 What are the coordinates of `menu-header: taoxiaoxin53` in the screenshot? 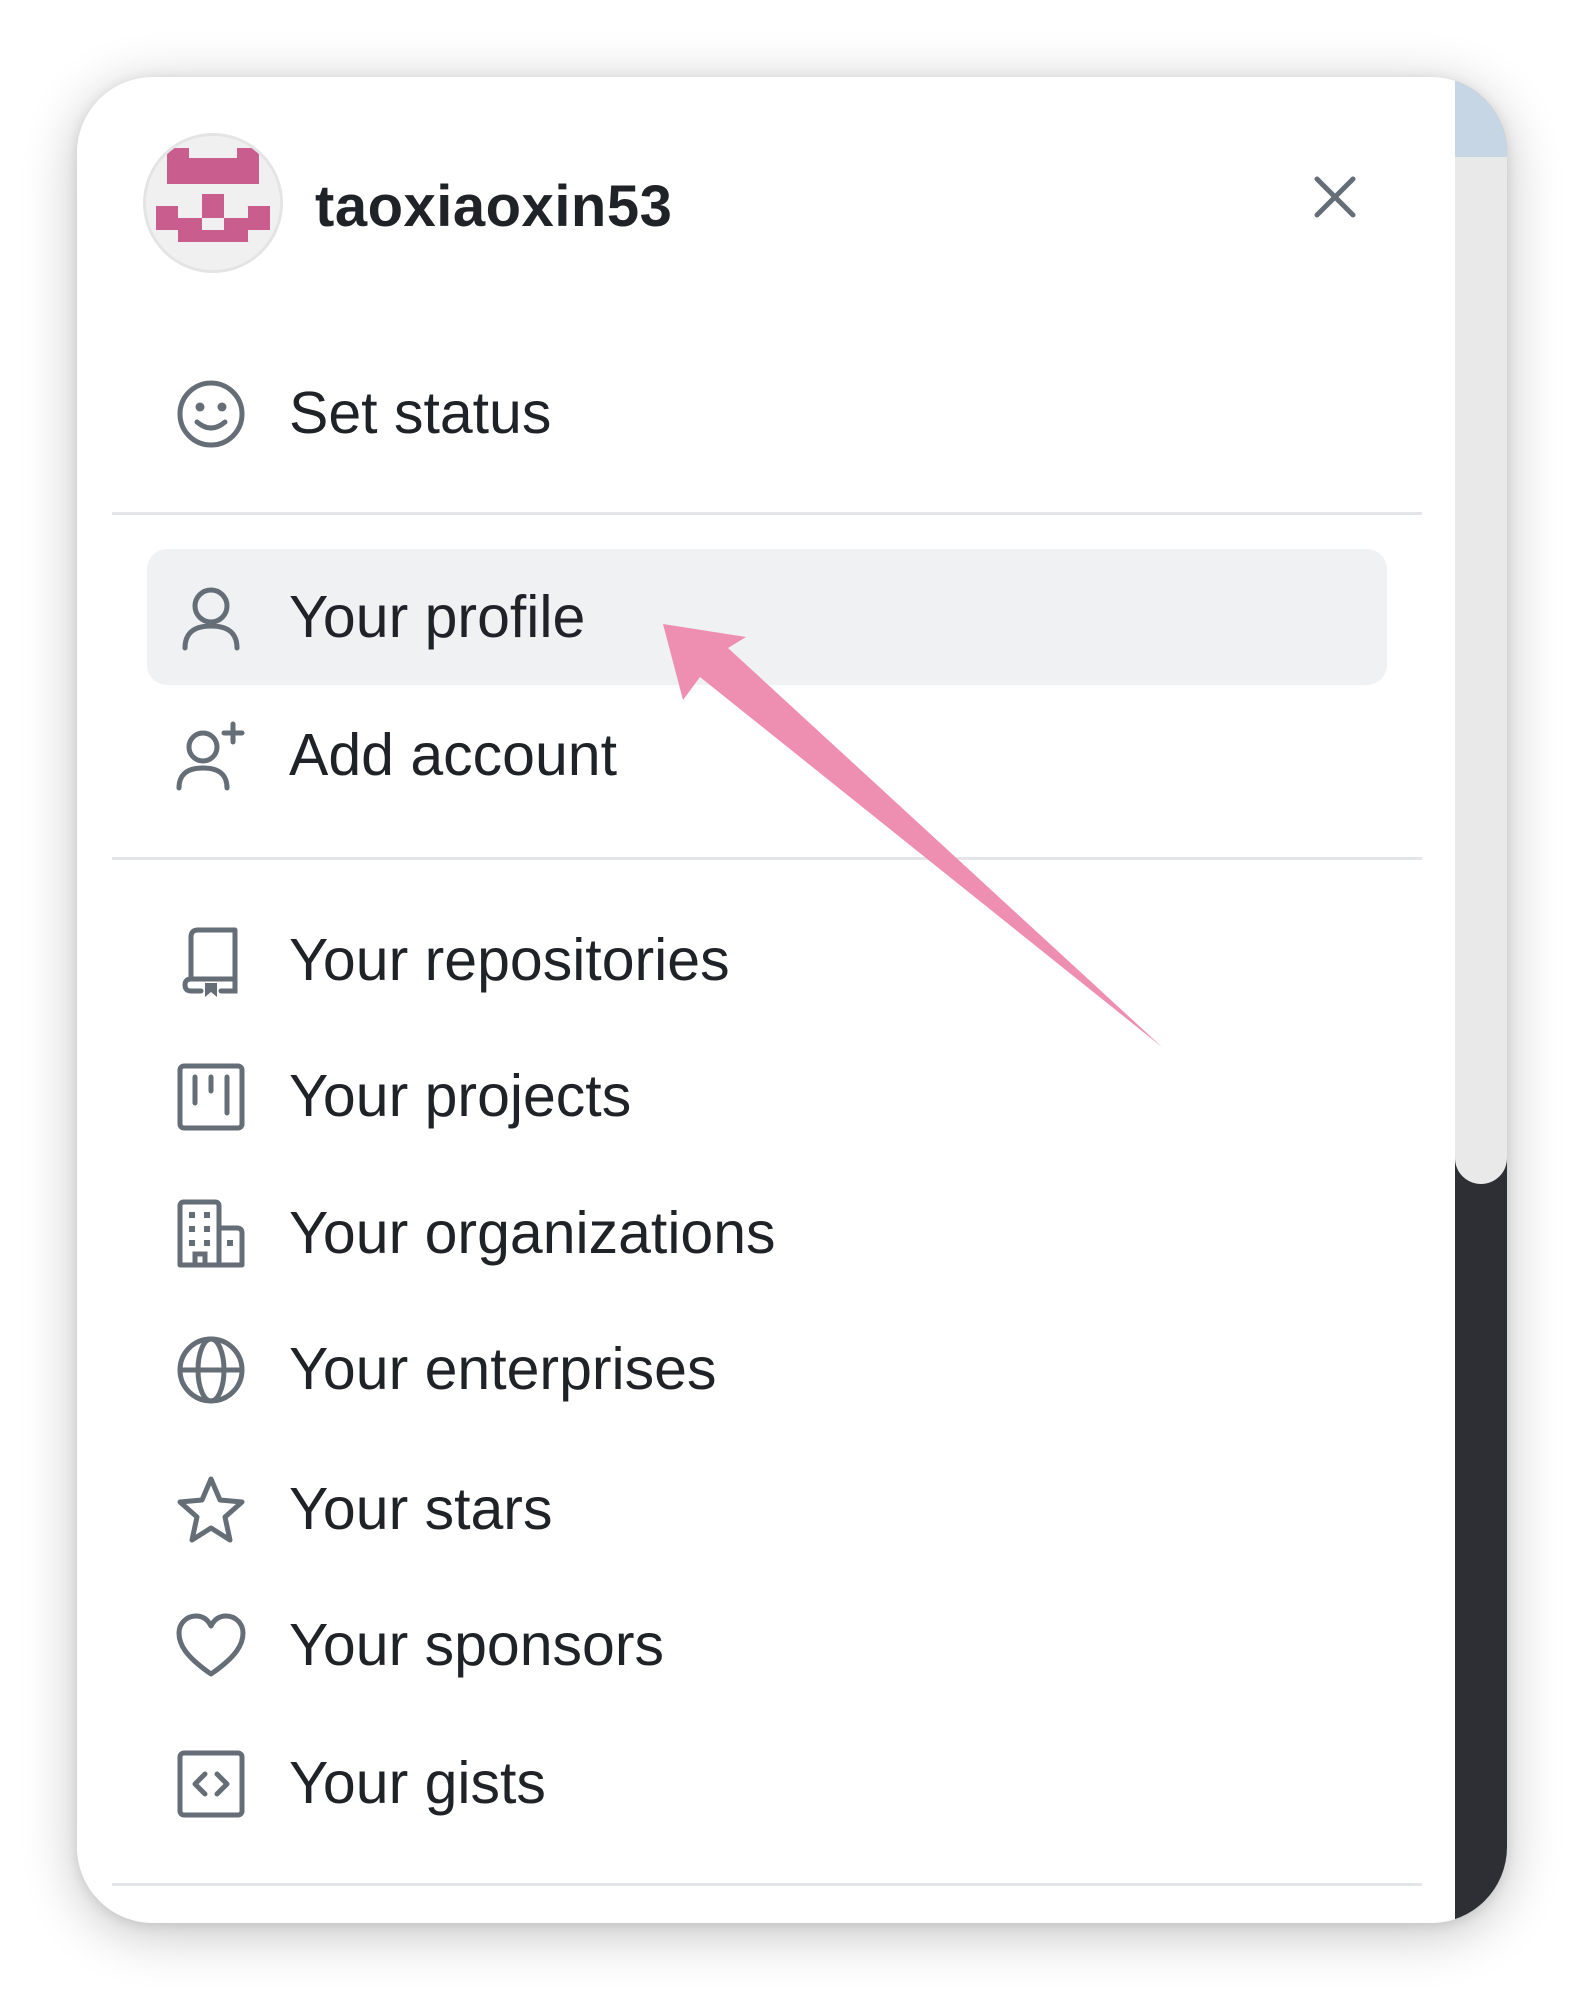 It's located at (759, 207).